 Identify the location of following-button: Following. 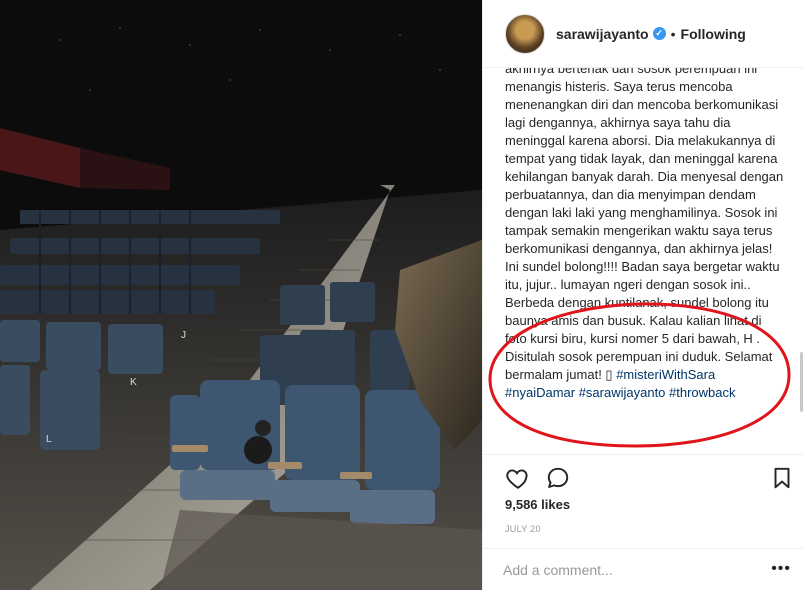
(713, 34).